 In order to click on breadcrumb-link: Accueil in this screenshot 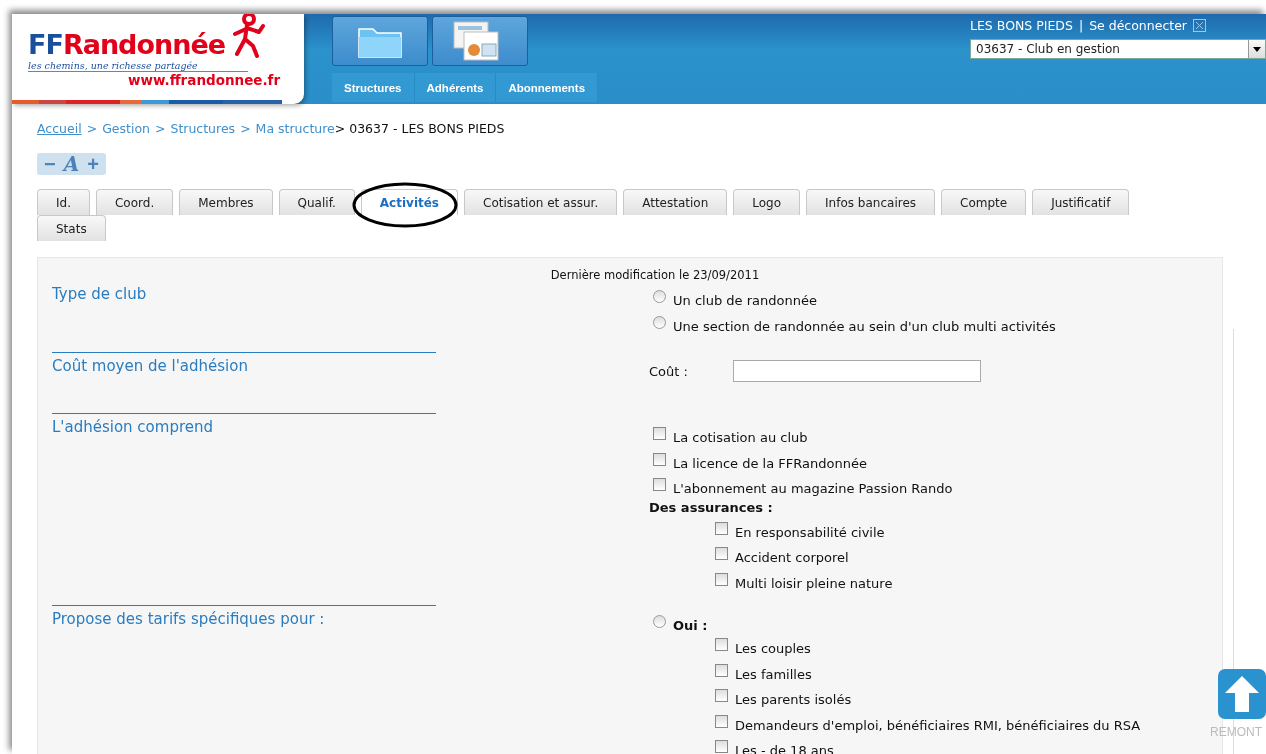, I will do `click(59, 128)`.